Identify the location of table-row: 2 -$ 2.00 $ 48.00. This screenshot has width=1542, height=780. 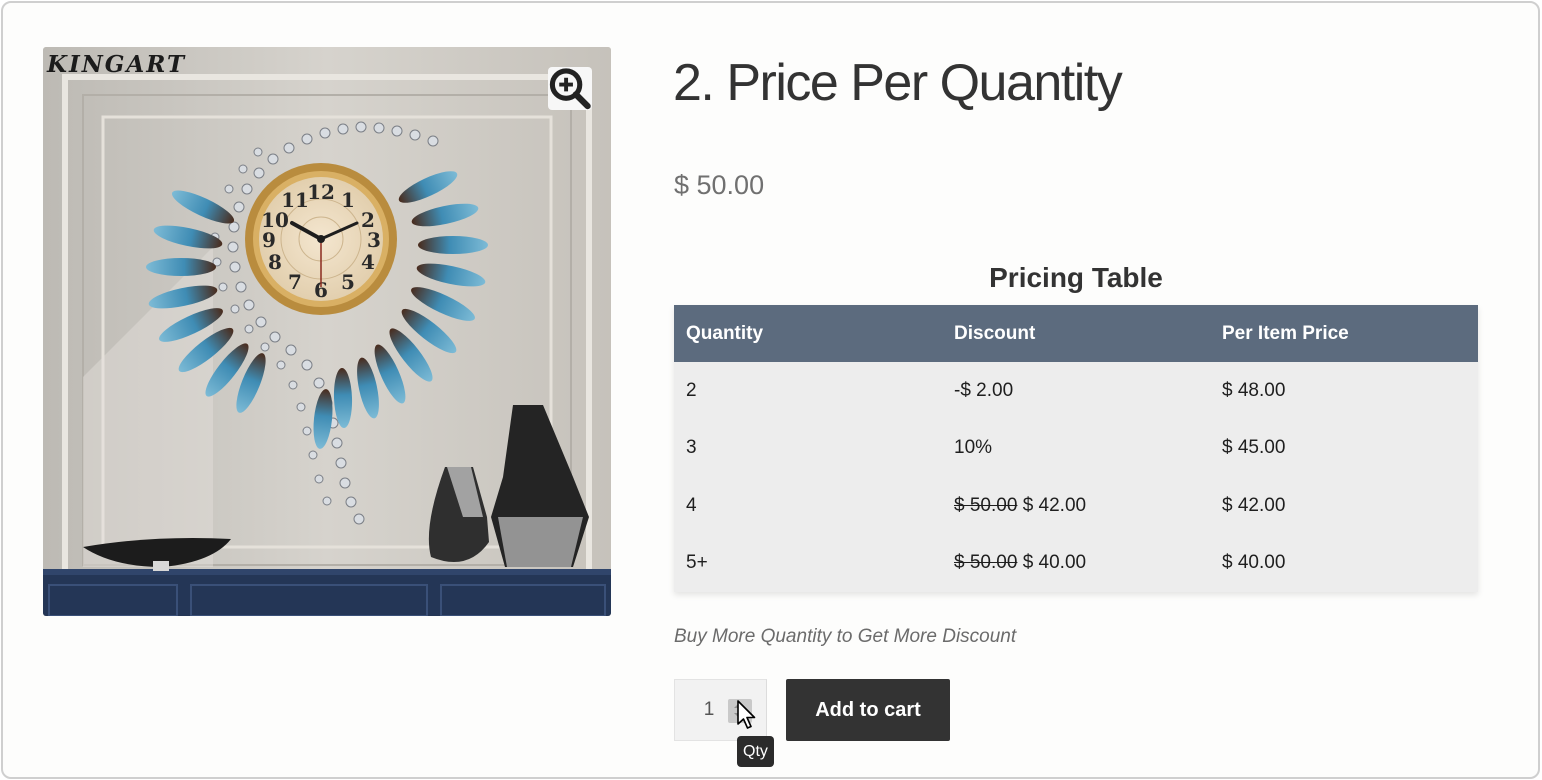
(1076, 391).